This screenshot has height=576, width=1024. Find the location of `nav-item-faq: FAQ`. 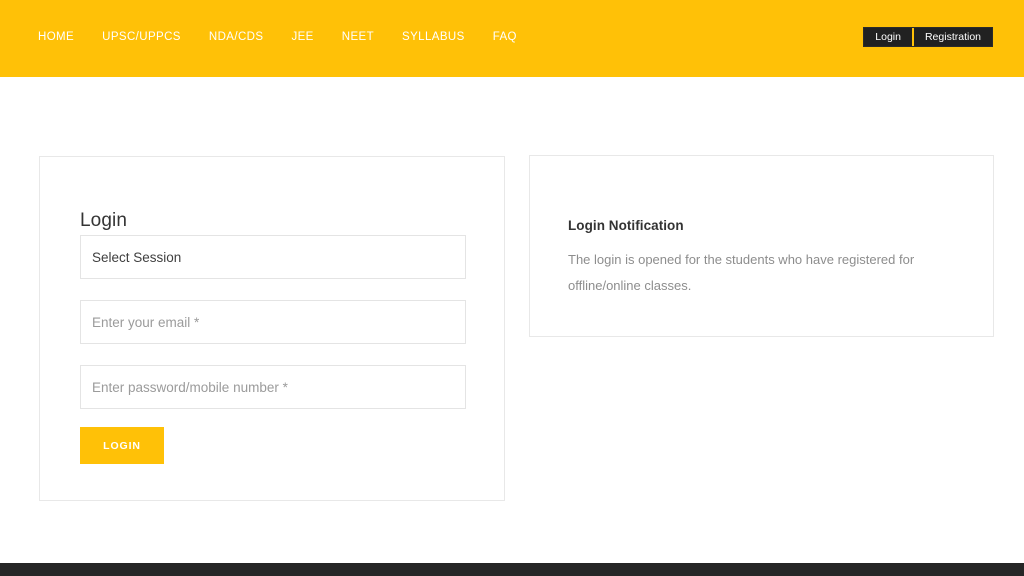

nav-item-faq: FAQ is located at coordinates (505, 37).